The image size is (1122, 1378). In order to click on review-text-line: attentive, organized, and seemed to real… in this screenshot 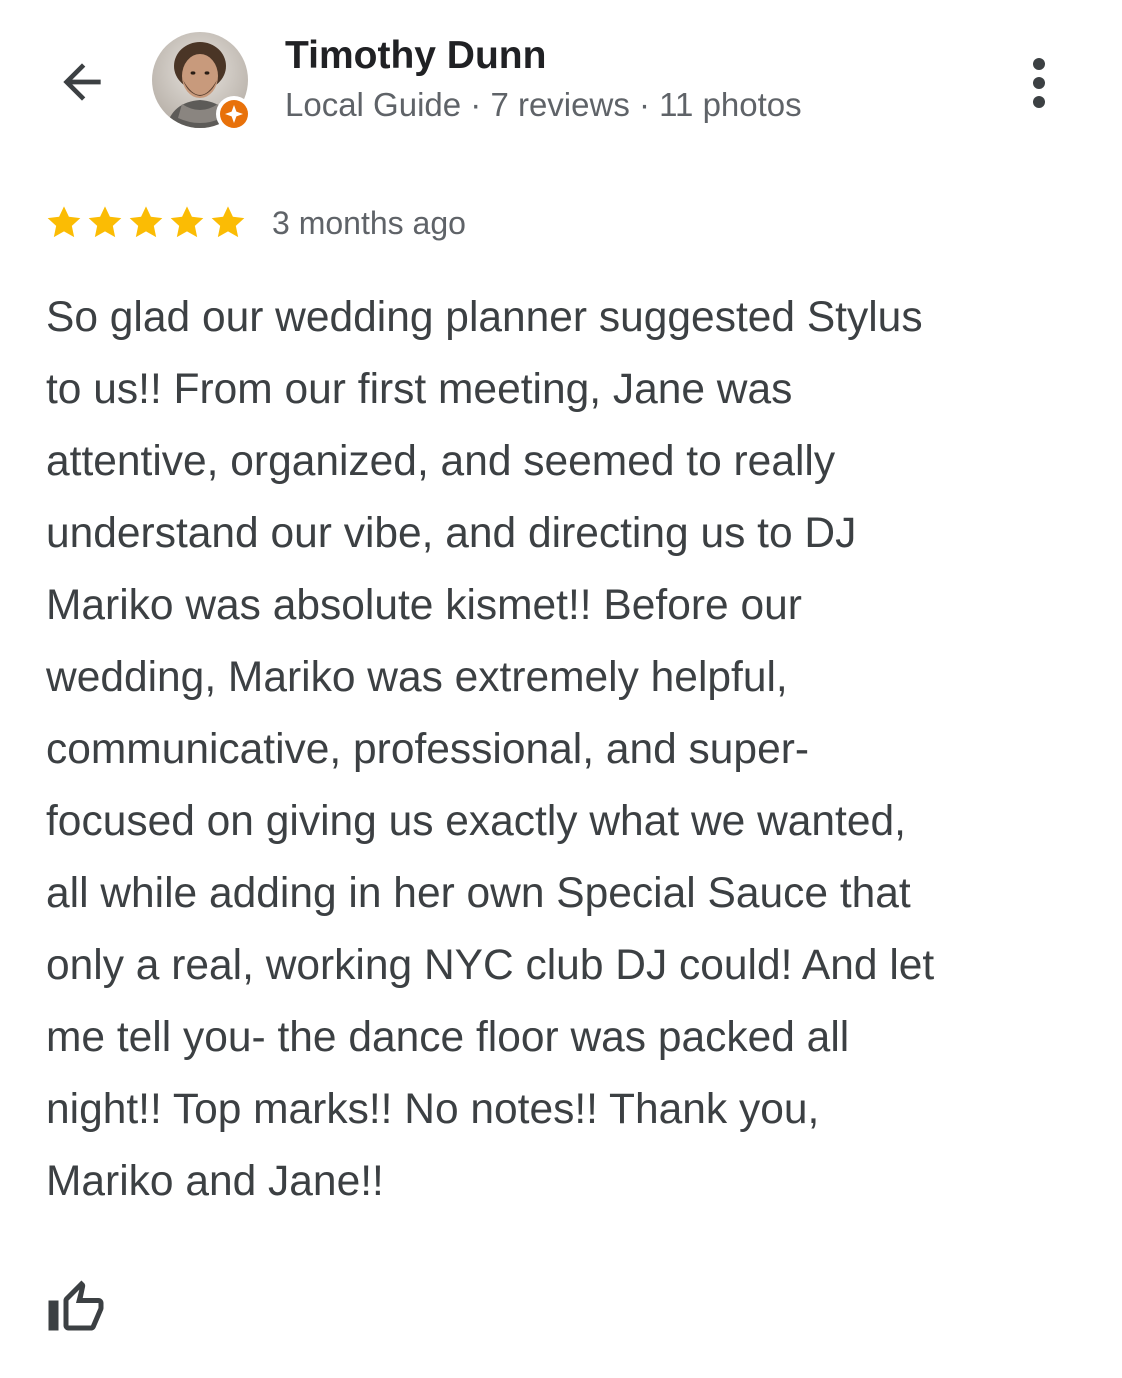, I will do `click(441, 461)`.